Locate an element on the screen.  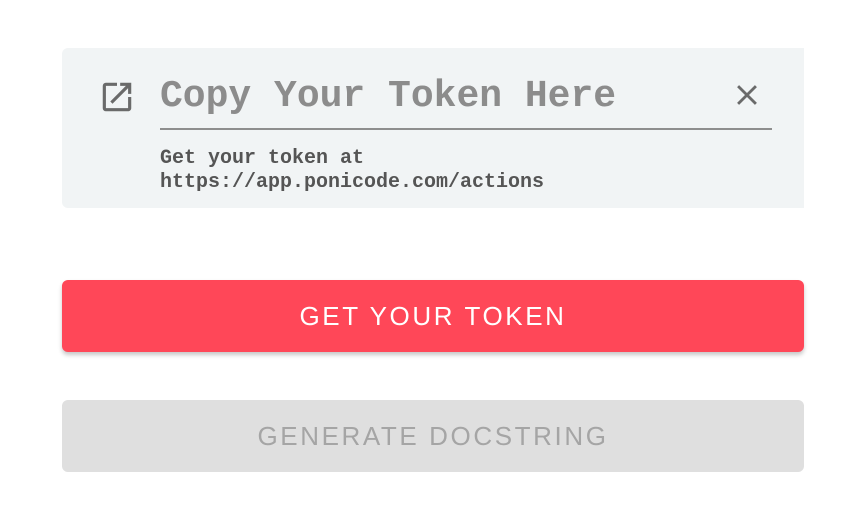
close-icon is located at coordinates (747, 95).